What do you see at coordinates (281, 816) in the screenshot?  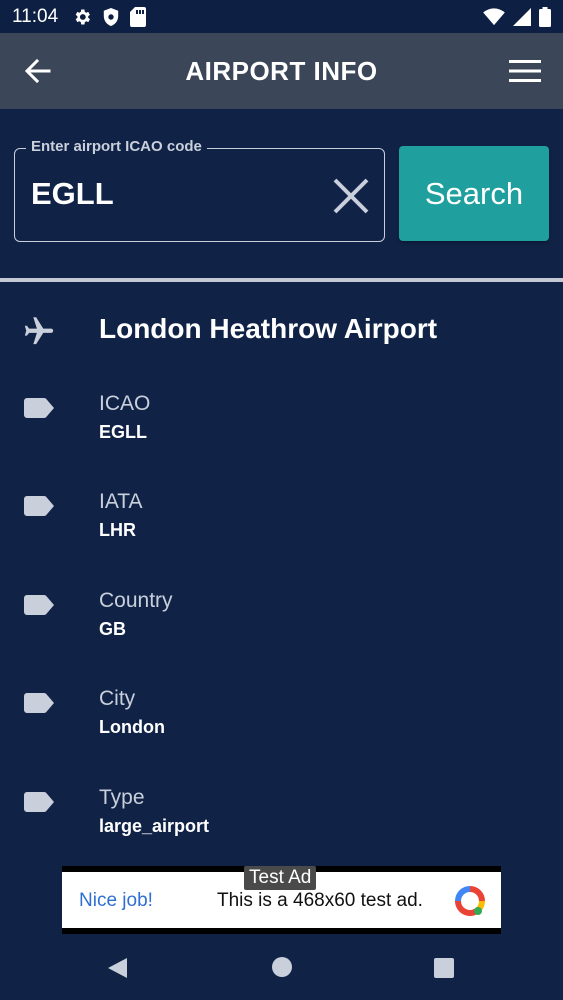 I see `info-row-type: Type large_airport` at bounding box center [281, 816].